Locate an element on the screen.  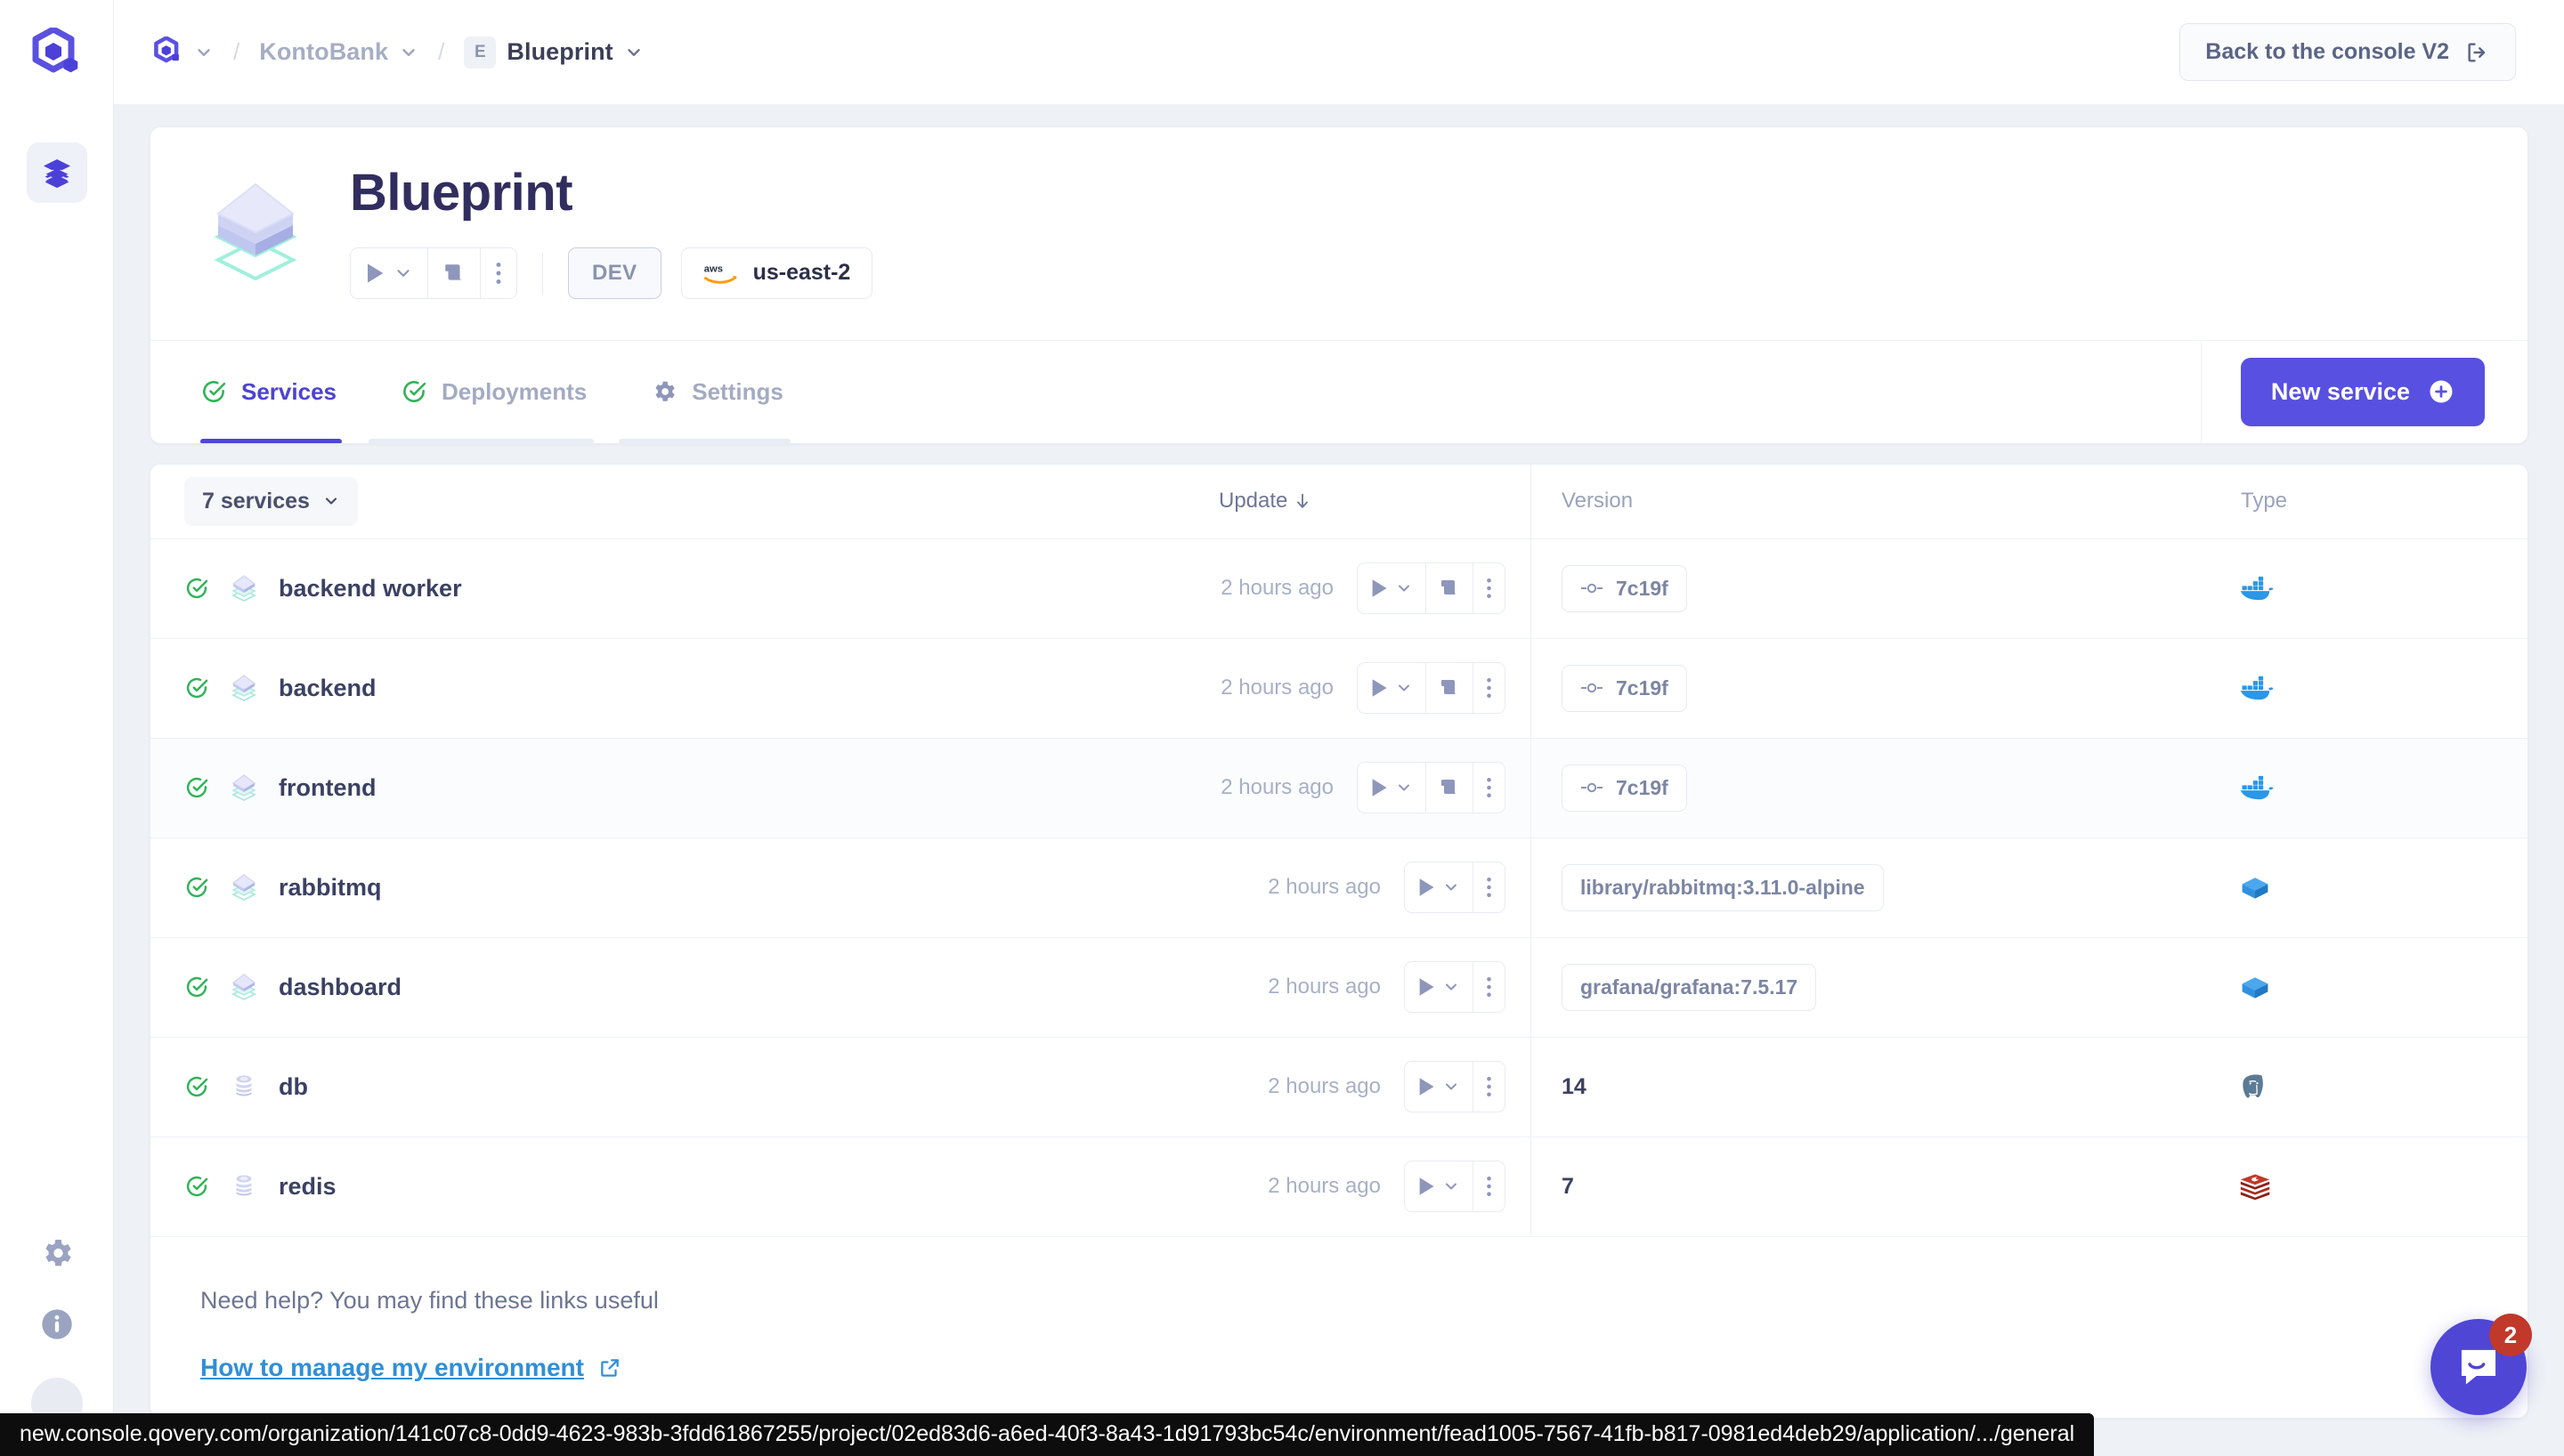
breadcrumb-organization is located at coordinates (183, 52).